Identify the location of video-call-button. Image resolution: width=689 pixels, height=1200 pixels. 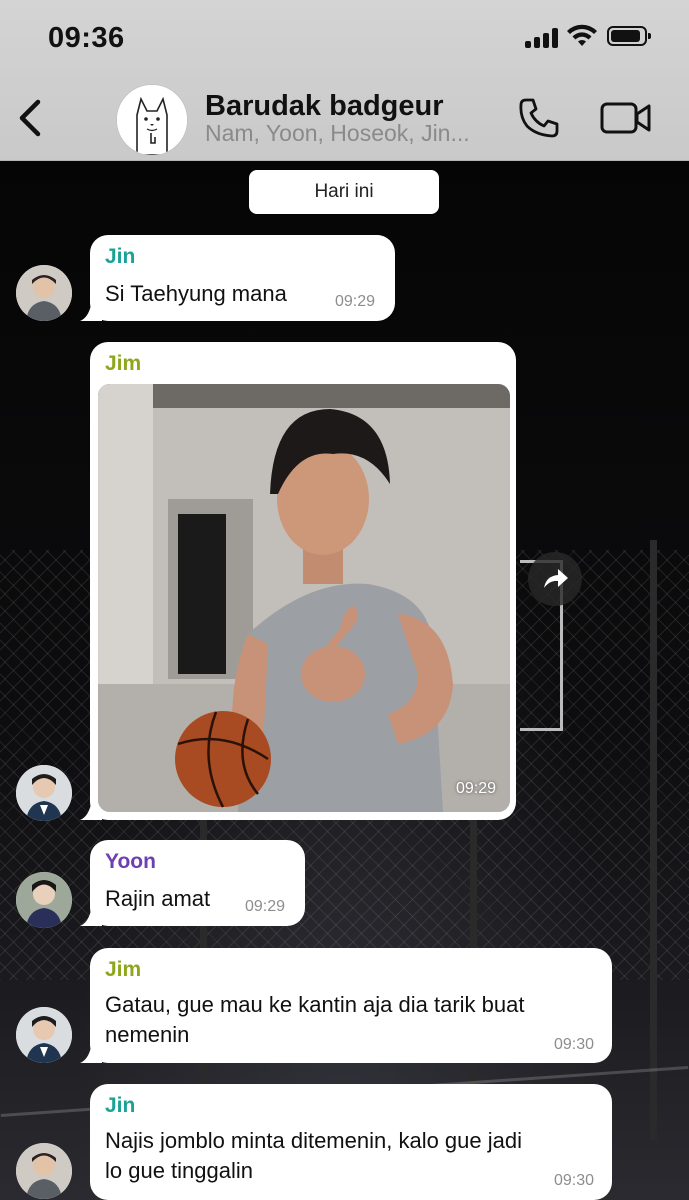
(626, 118).